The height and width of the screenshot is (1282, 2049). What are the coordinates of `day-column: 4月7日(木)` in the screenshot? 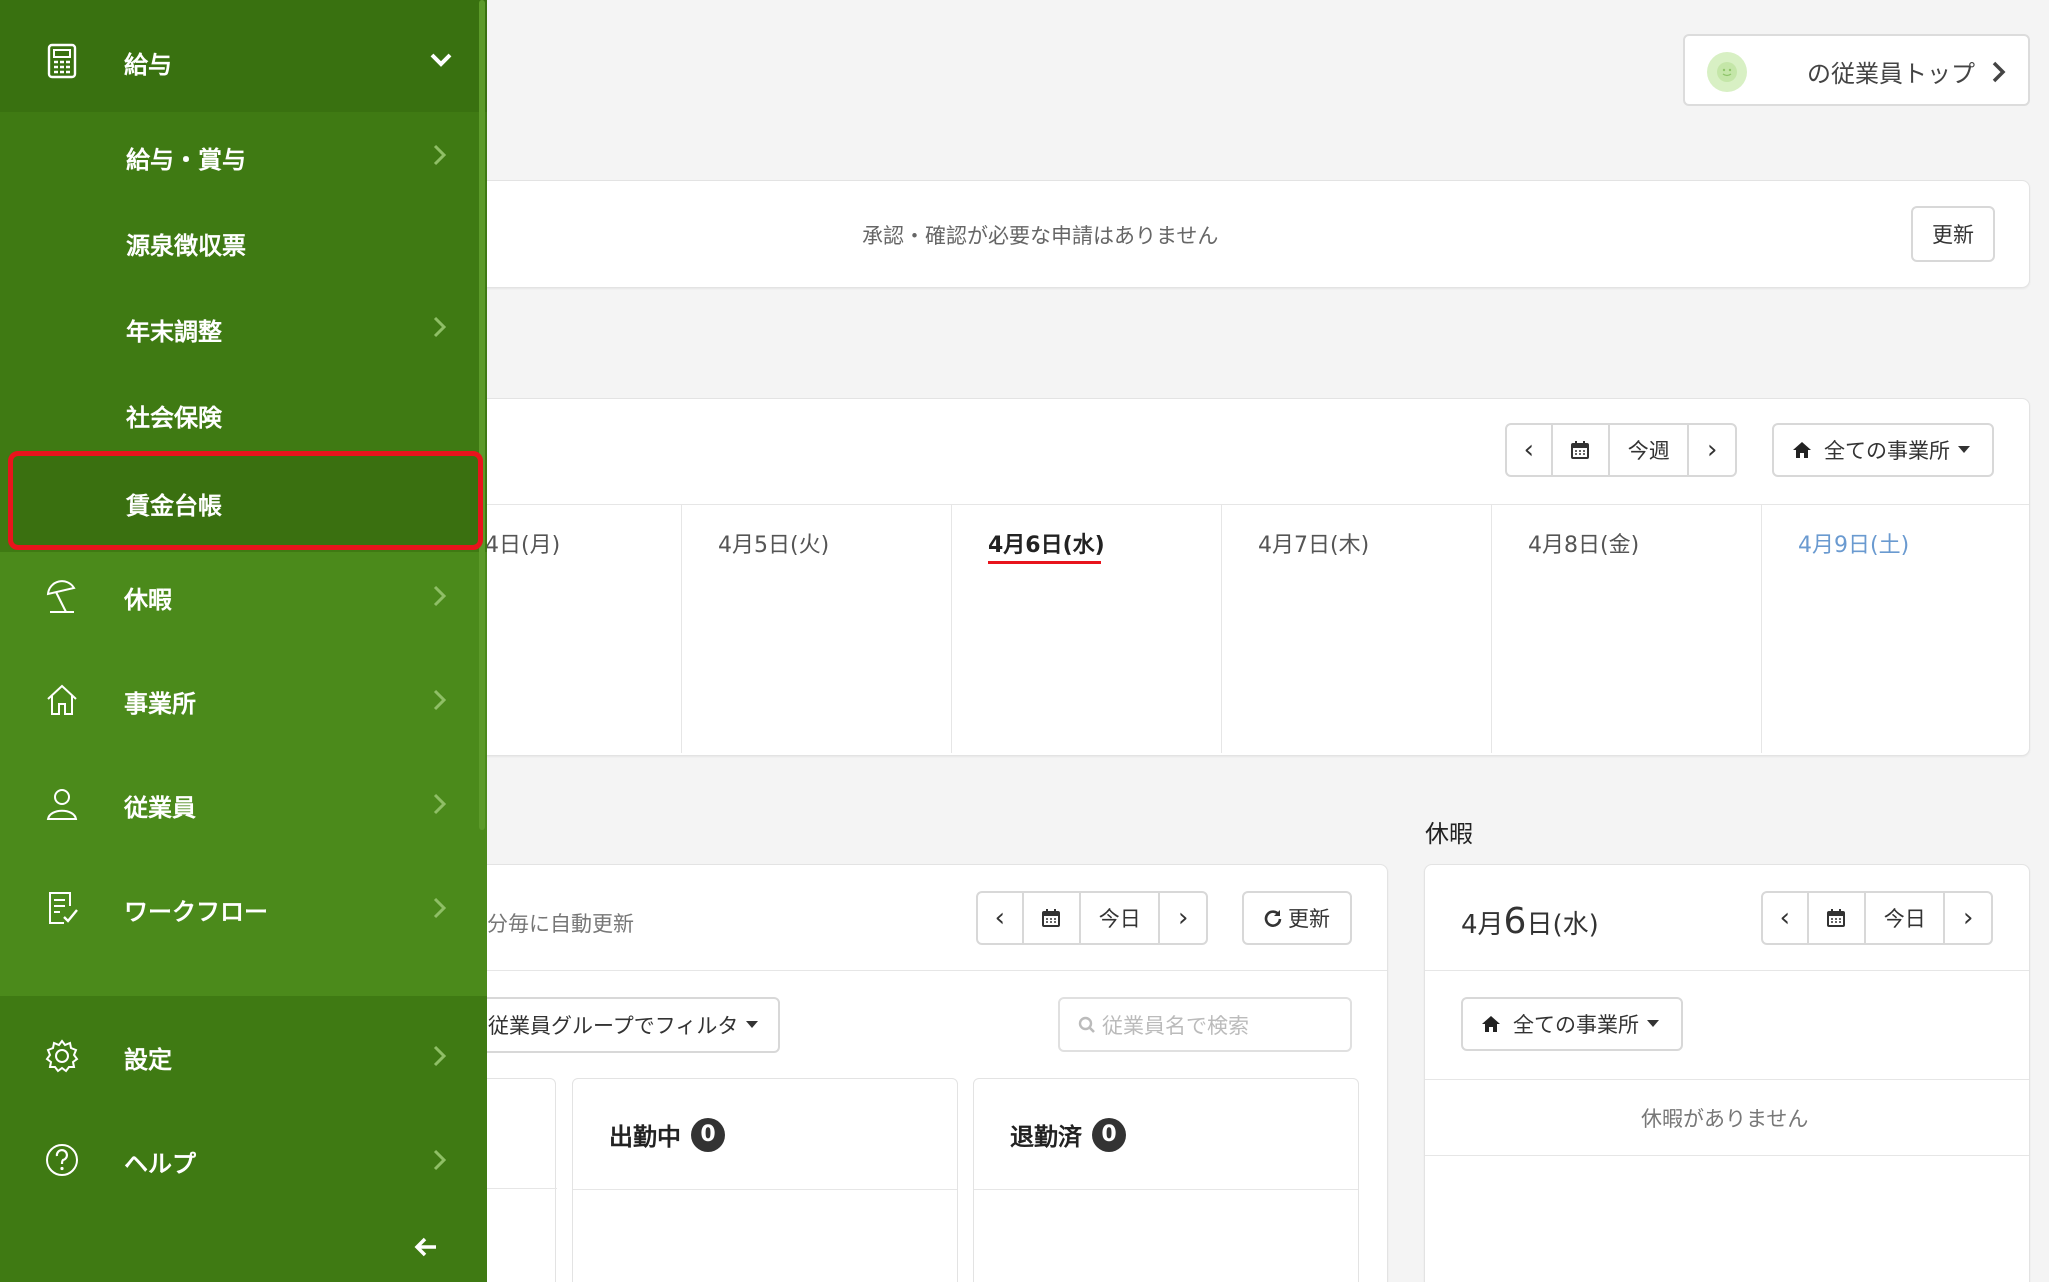 It's located at (1357, 629).